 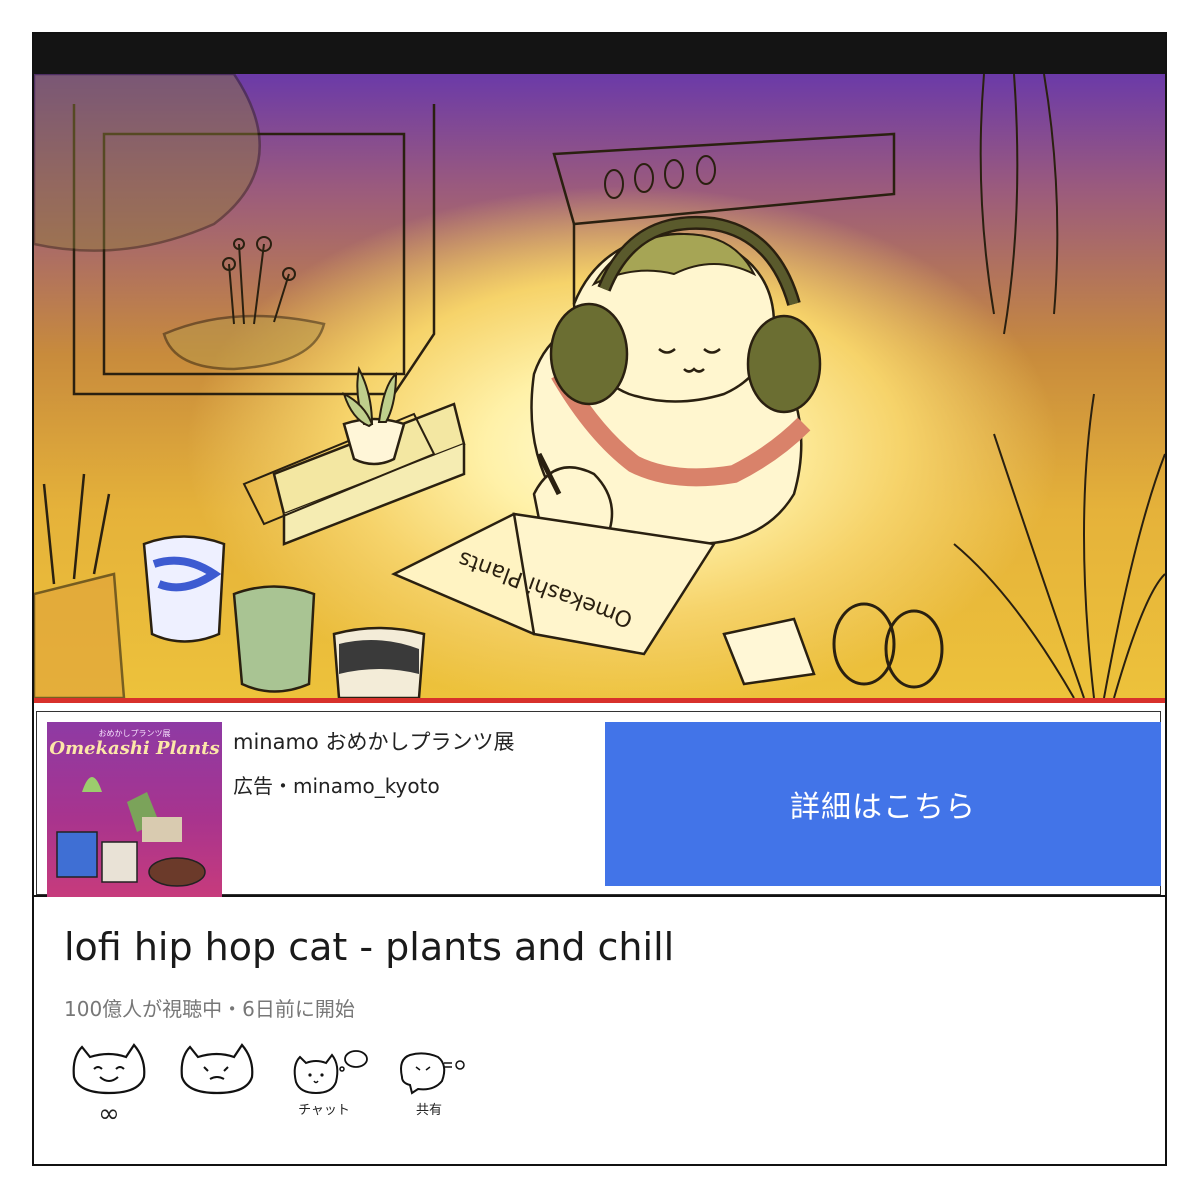 What do you see at coordinates (209, 1009) in the screenshot?
I see `video-meta: 100億人が視聴中・6日前に開始` at bounding box center [209, 1009].